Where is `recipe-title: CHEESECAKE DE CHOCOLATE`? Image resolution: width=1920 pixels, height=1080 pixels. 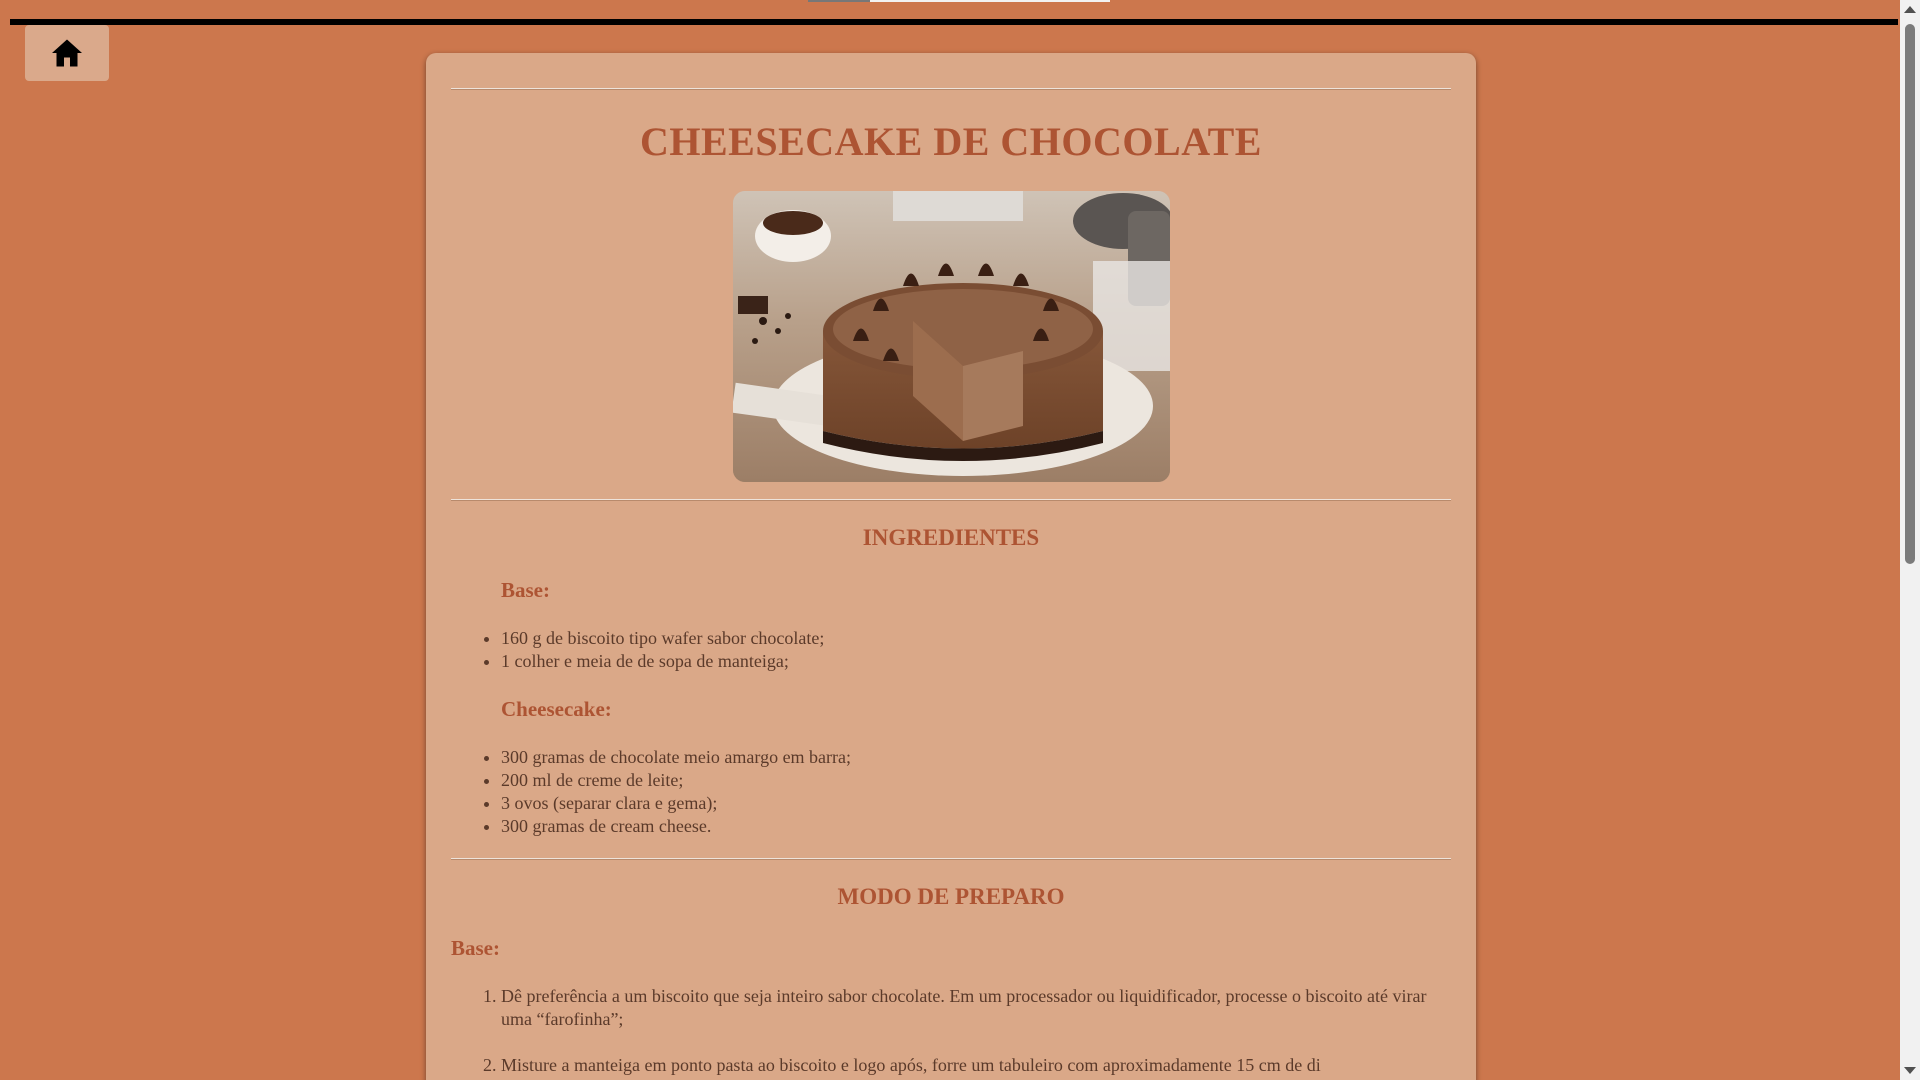 recipe-title: CHEESECAKE DE CHOCOLATE is located at coordinates (951, 141).